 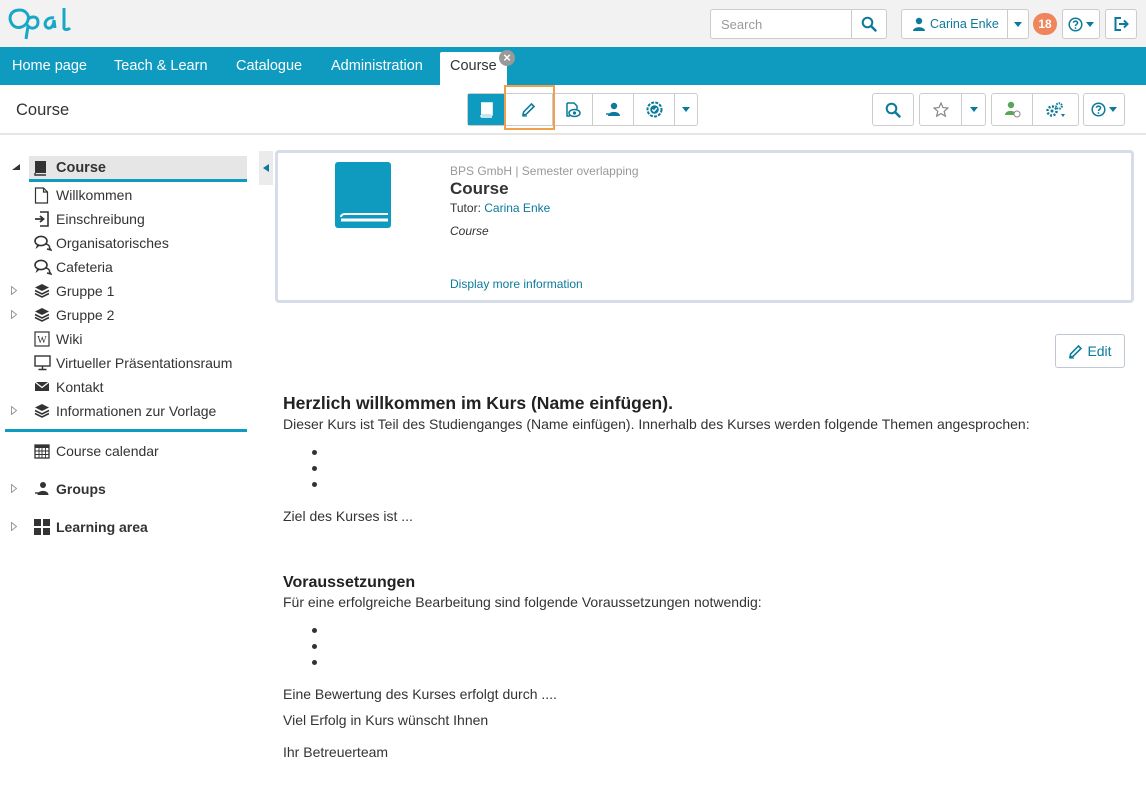 I want to click on nav-tab-course: Course, so click(x=473, y=68).